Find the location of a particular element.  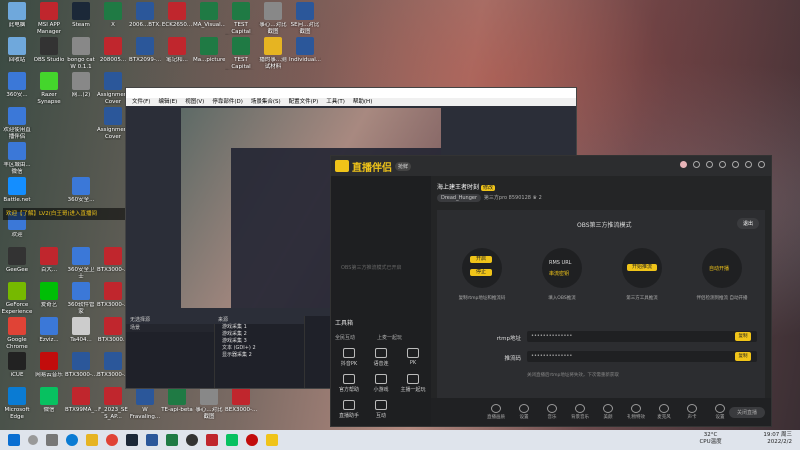

desktop-icon: 微信 is located at coordinates (49, 403).